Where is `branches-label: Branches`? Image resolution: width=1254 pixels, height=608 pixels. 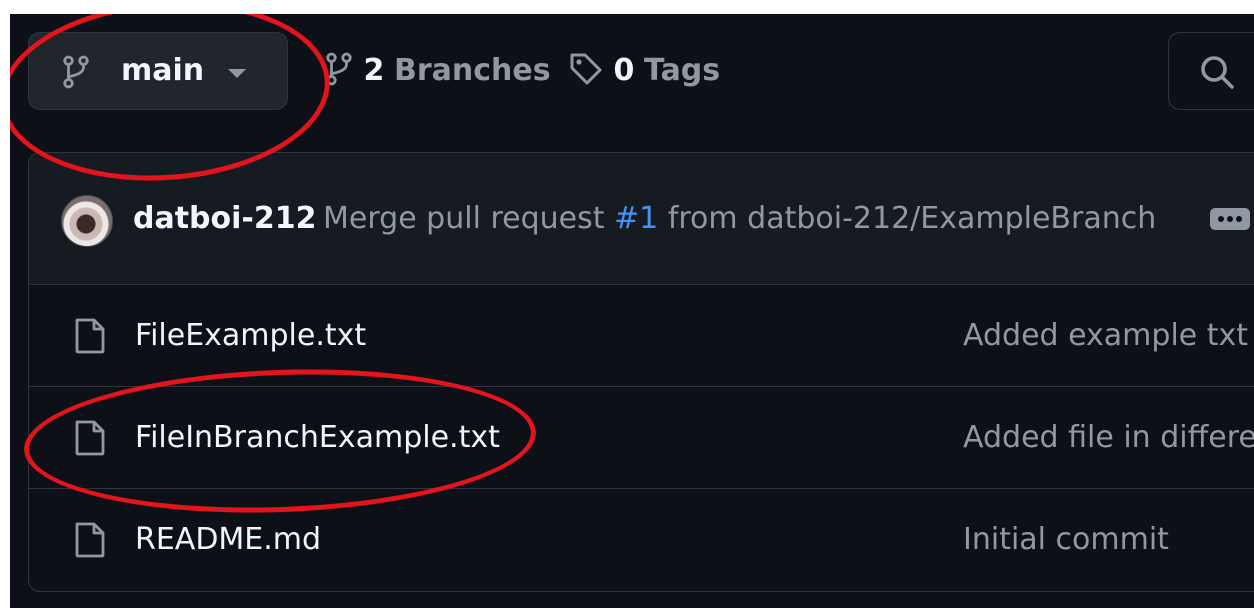 branches-label: Branches is located at coordinates (472, 70).